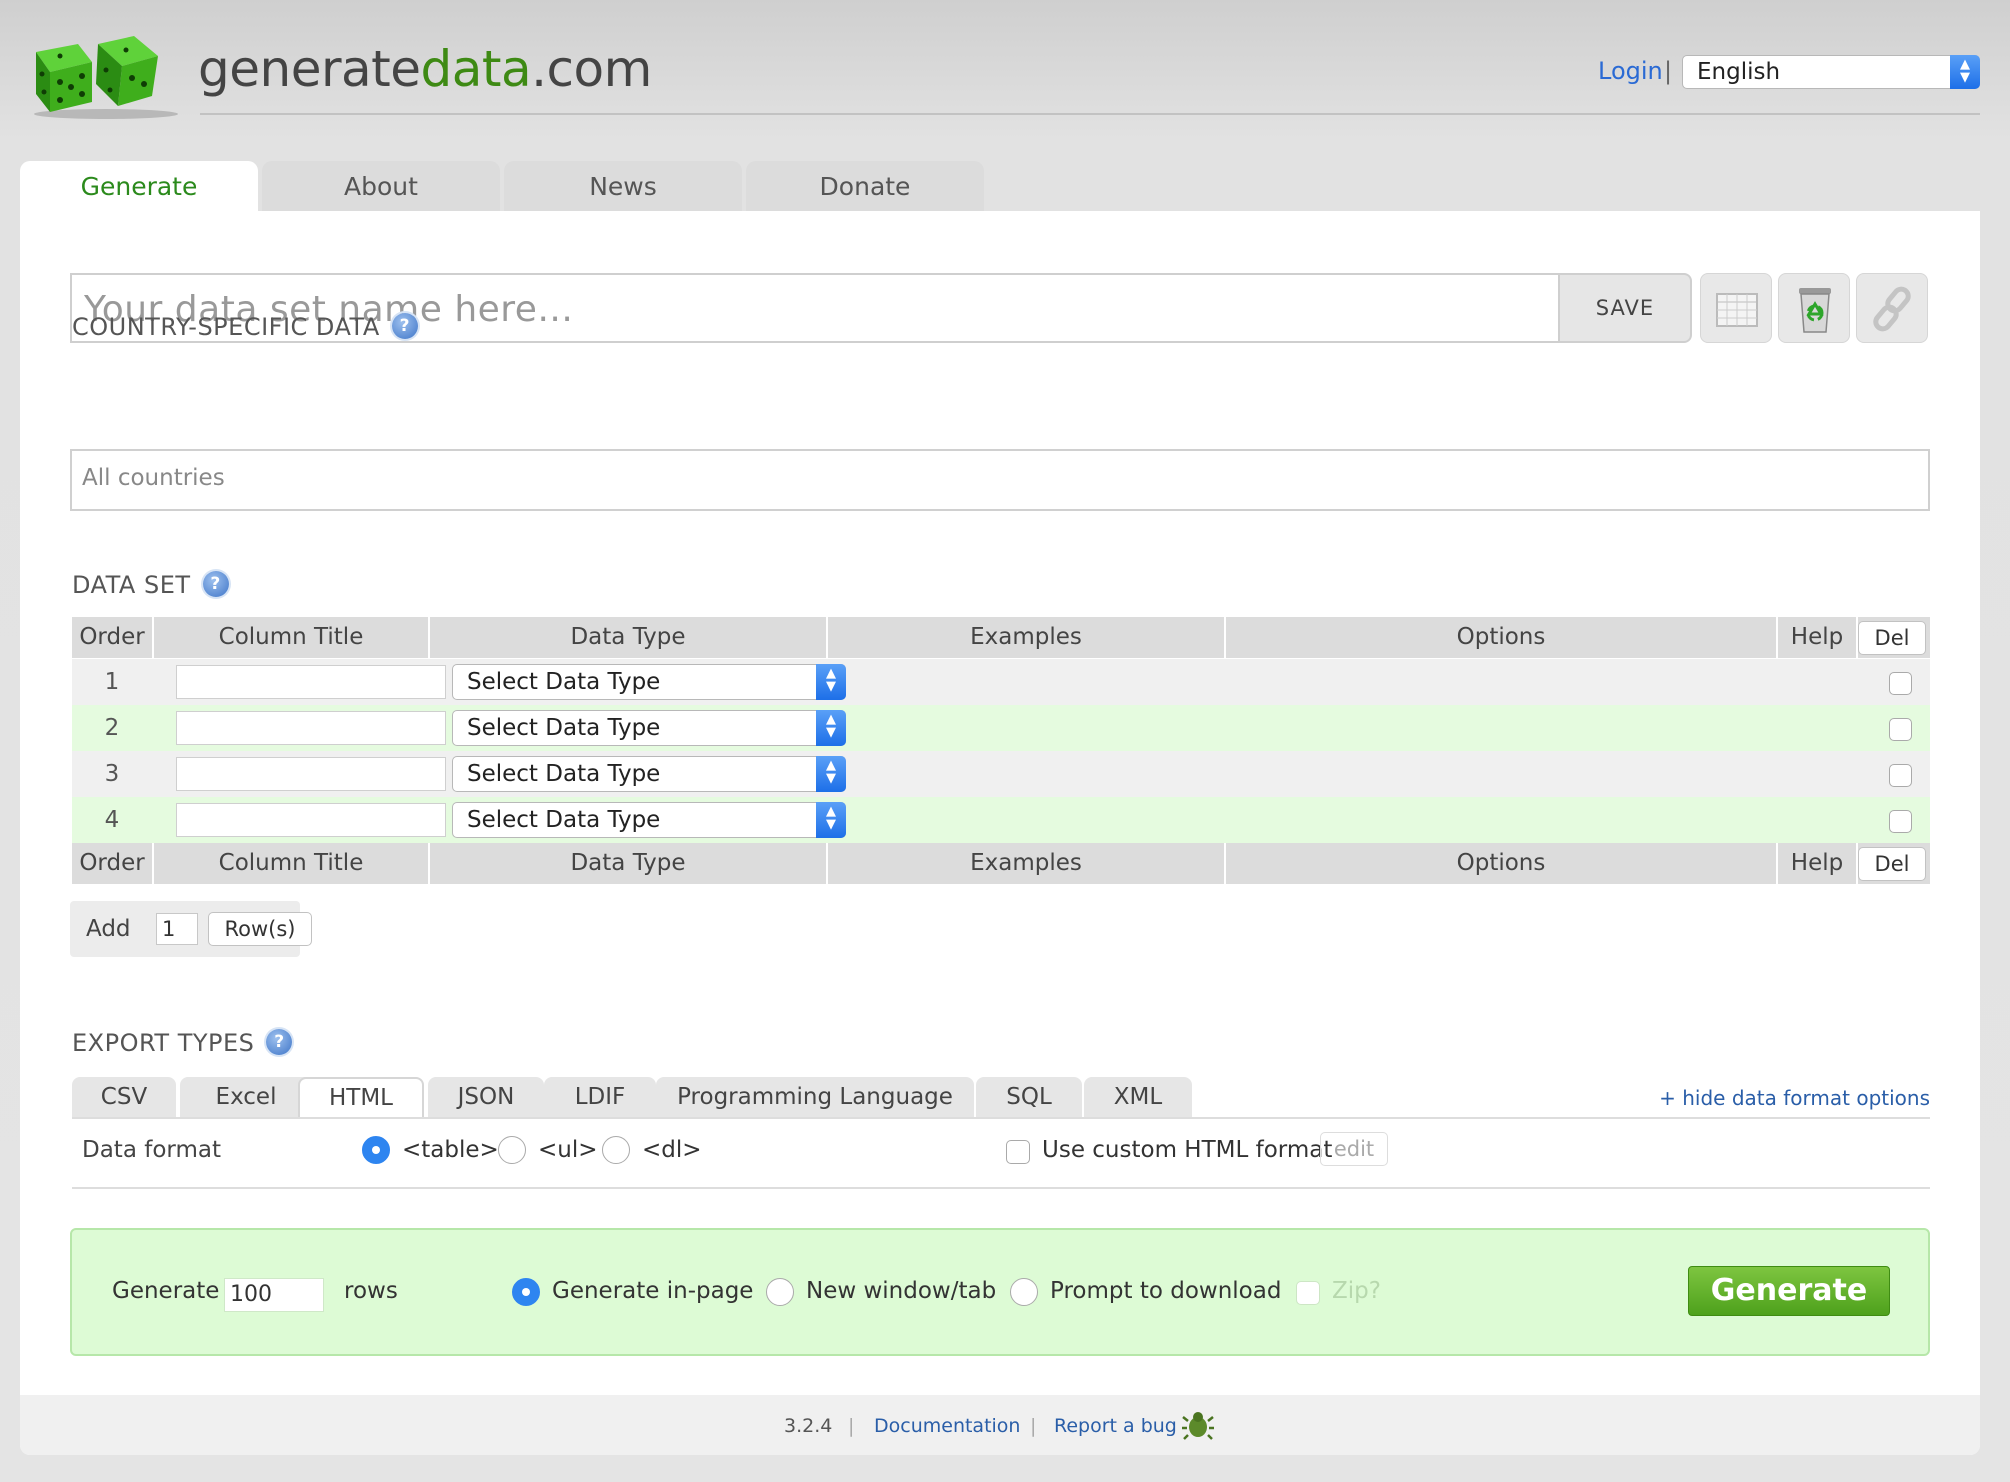  Describe the element at coordinates (901, 1291) in the screenshot. I see `new-window-label: New window/tab` at that location.